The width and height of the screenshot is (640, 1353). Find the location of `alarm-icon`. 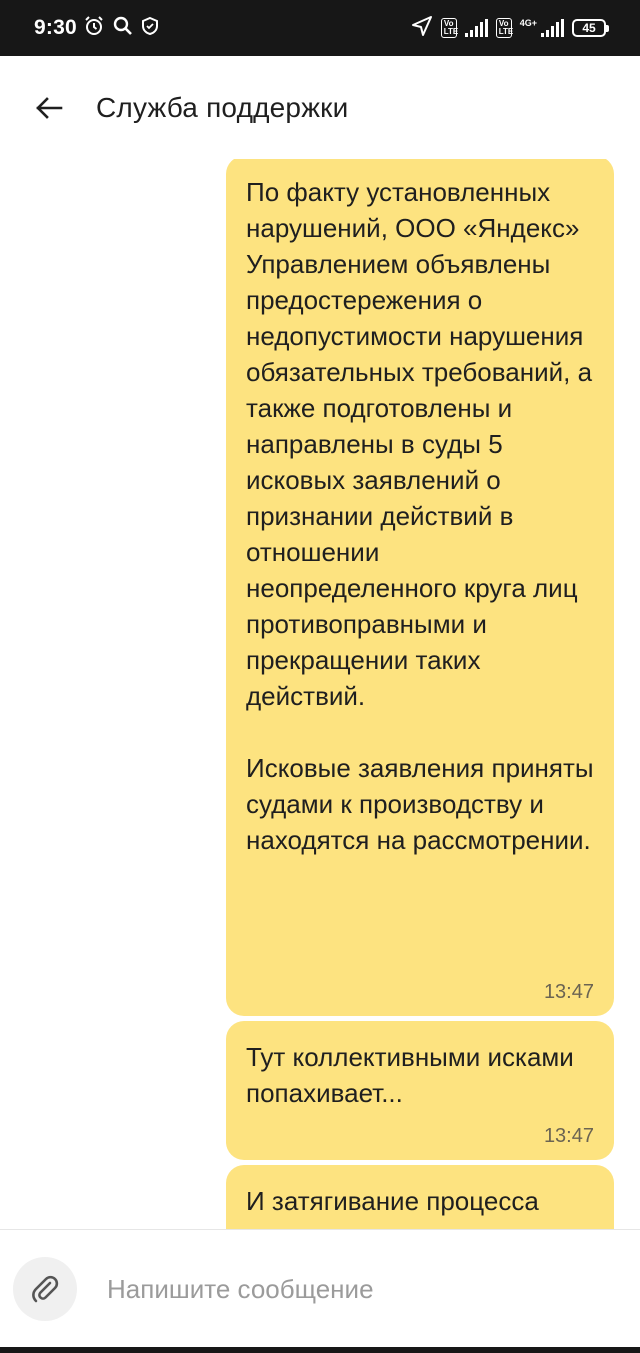

alarm-icon is located at coordinates (94, 28).